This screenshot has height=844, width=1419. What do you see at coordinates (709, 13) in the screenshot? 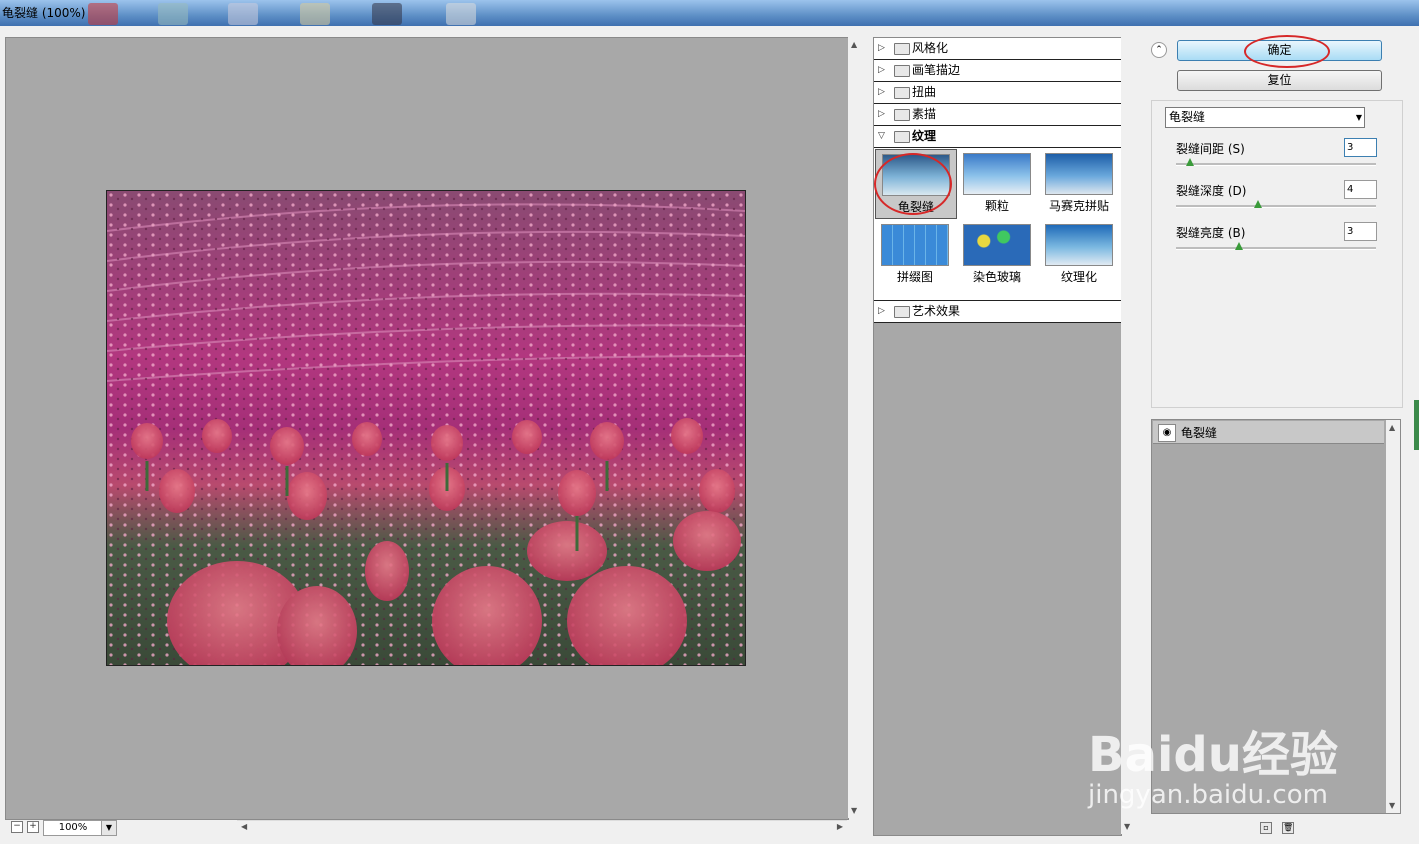
I see `title-bar: 龟裂缝 (100%)` at bounding box center [709, 13].